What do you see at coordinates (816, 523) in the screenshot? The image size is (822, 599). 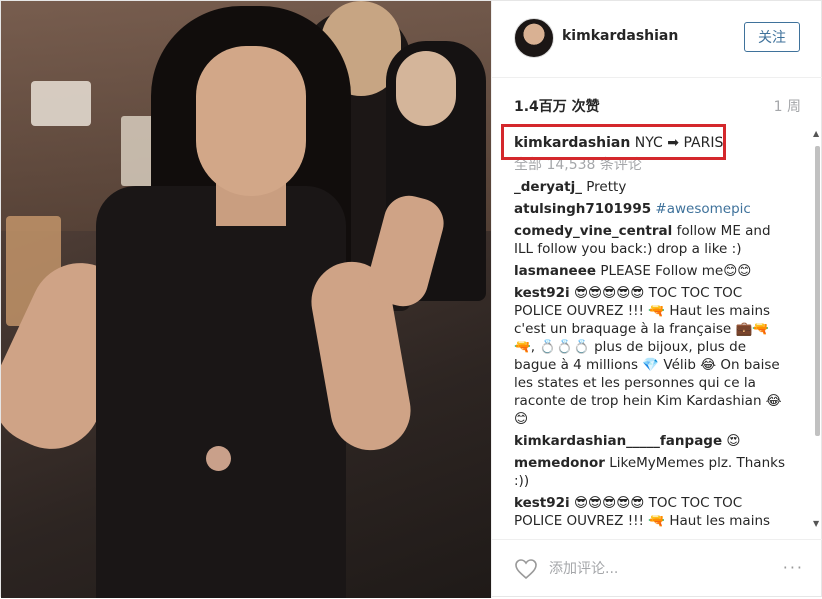 I see `scroll-down-arrow-icon: ▼` at bounding box center [816, 523].